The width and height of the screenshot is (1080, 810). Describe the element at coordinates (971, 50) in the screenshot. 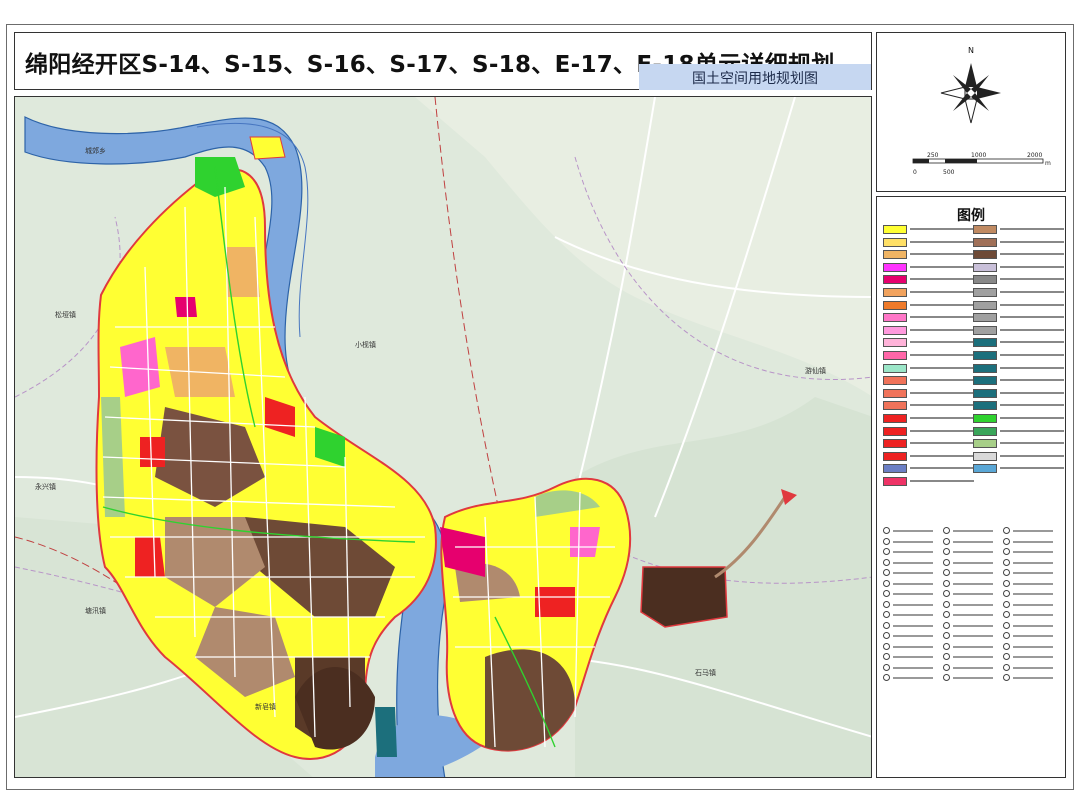

I see `north-label: N` at that location.